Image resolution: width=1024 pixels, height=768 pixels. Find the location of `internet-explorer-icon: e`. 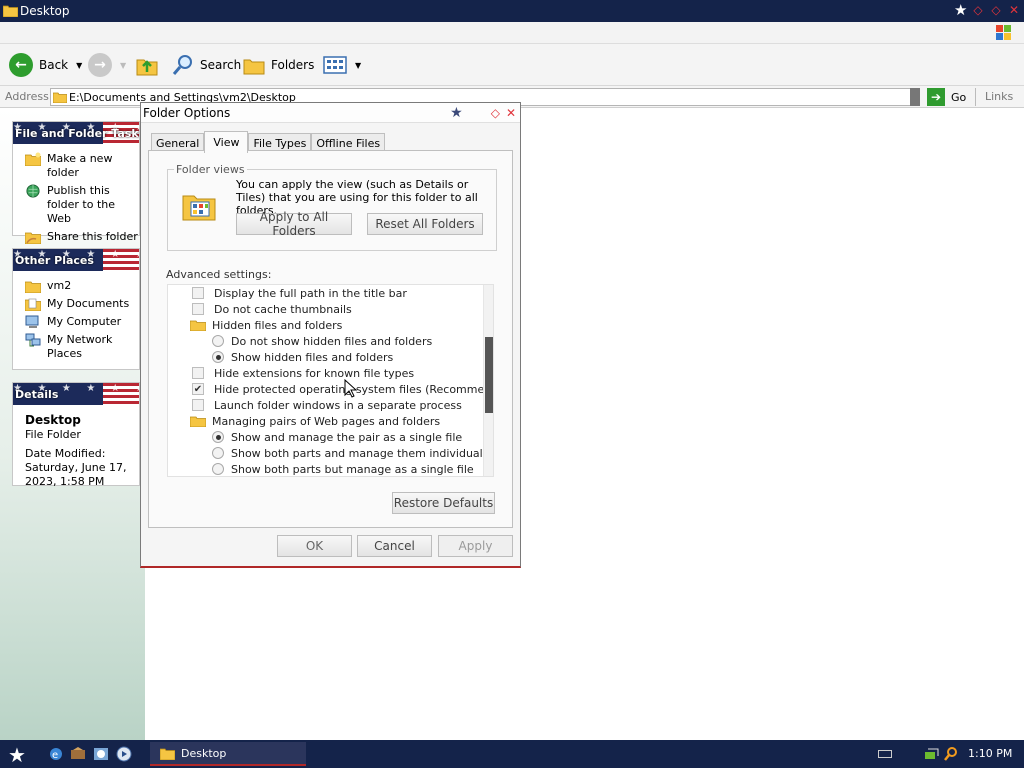

internet-explorer-icon: e is located at coordinates (56, 754).